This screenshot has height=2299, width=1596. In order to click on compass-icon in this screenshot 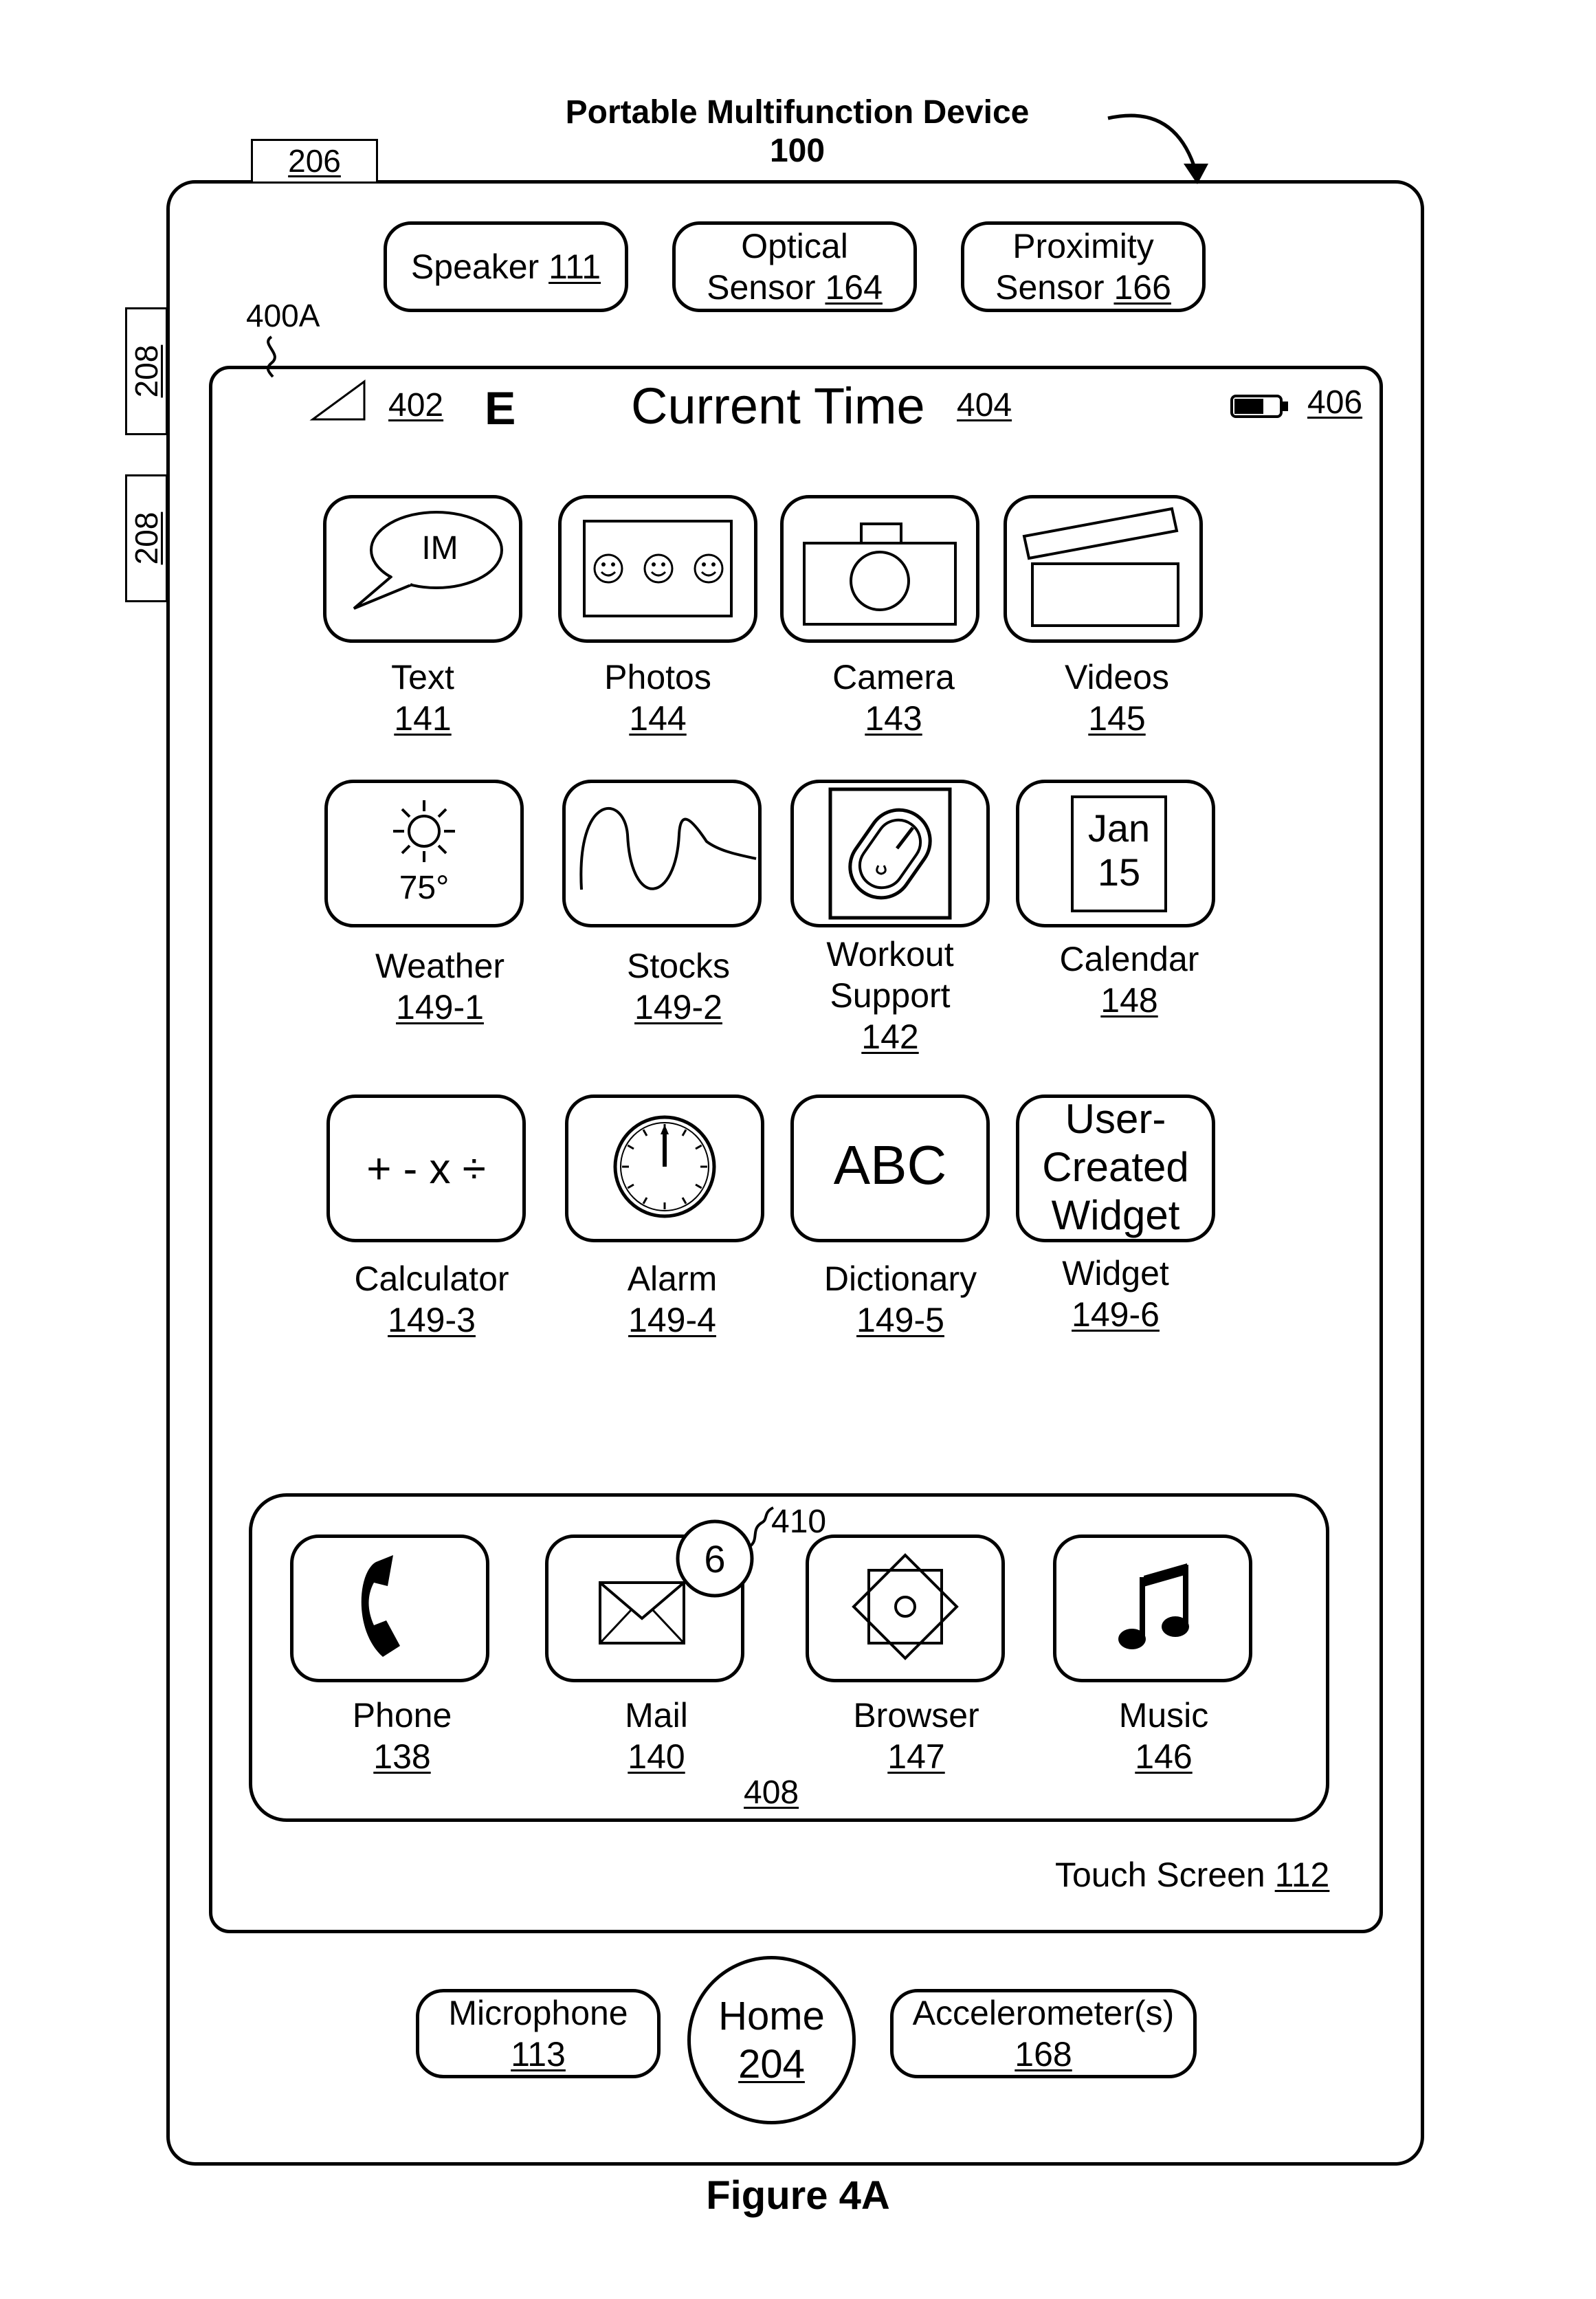, I will do `click(905, 1608)`.